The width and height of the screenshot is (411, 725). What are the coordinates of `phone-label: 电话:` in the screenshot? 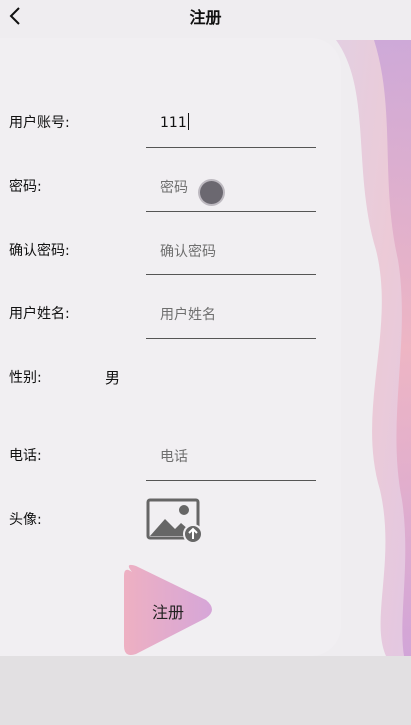 It's located at (25, 456).